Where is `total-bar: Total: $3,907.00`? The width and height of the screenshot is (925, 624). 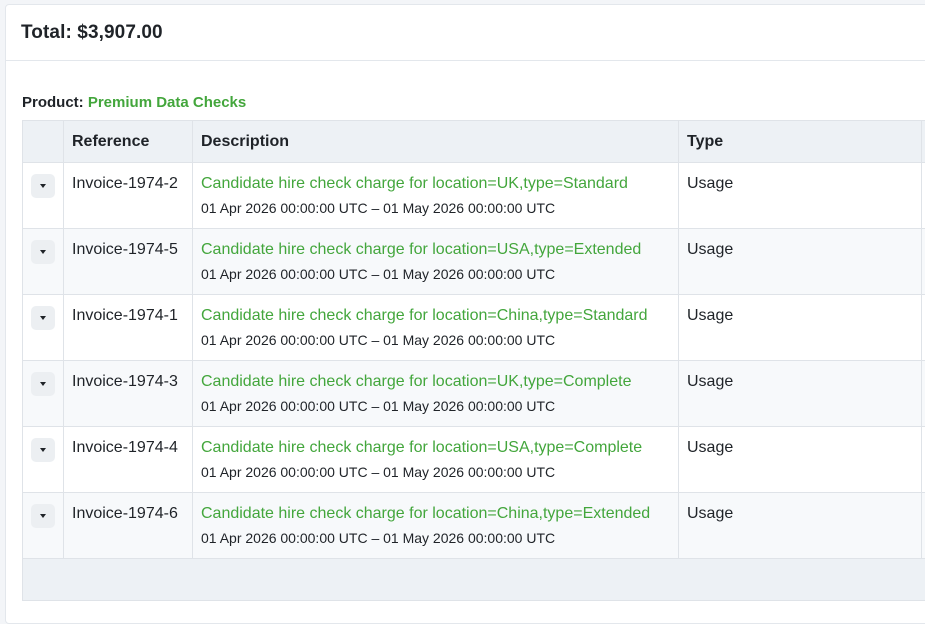
total-bar: Total: $3,907.00 is located at coordinates (465, 33).